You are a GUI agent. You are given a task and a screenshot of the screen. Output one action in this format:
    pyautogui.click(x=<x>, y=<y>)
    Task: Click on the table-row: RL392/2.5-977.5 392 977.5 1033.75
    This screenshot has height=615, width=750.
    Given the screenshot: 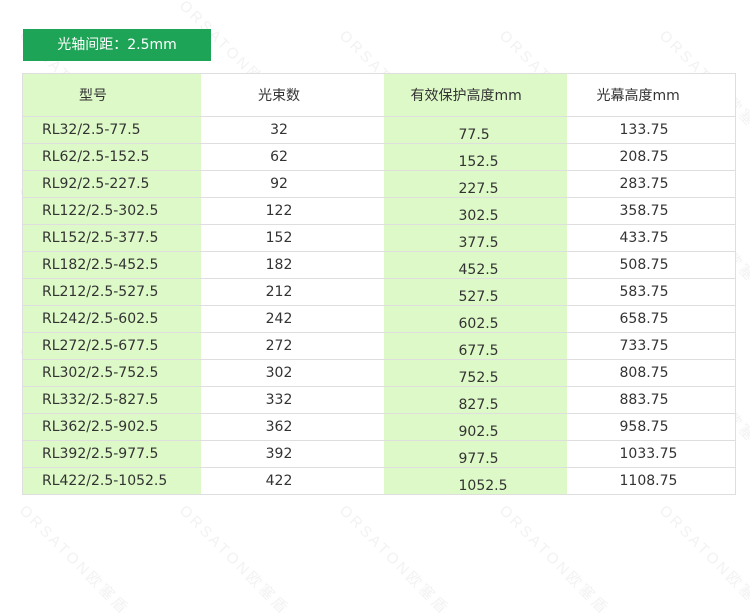 What is the action you would take?
    pyautogui.click(x=379, y=454)
    